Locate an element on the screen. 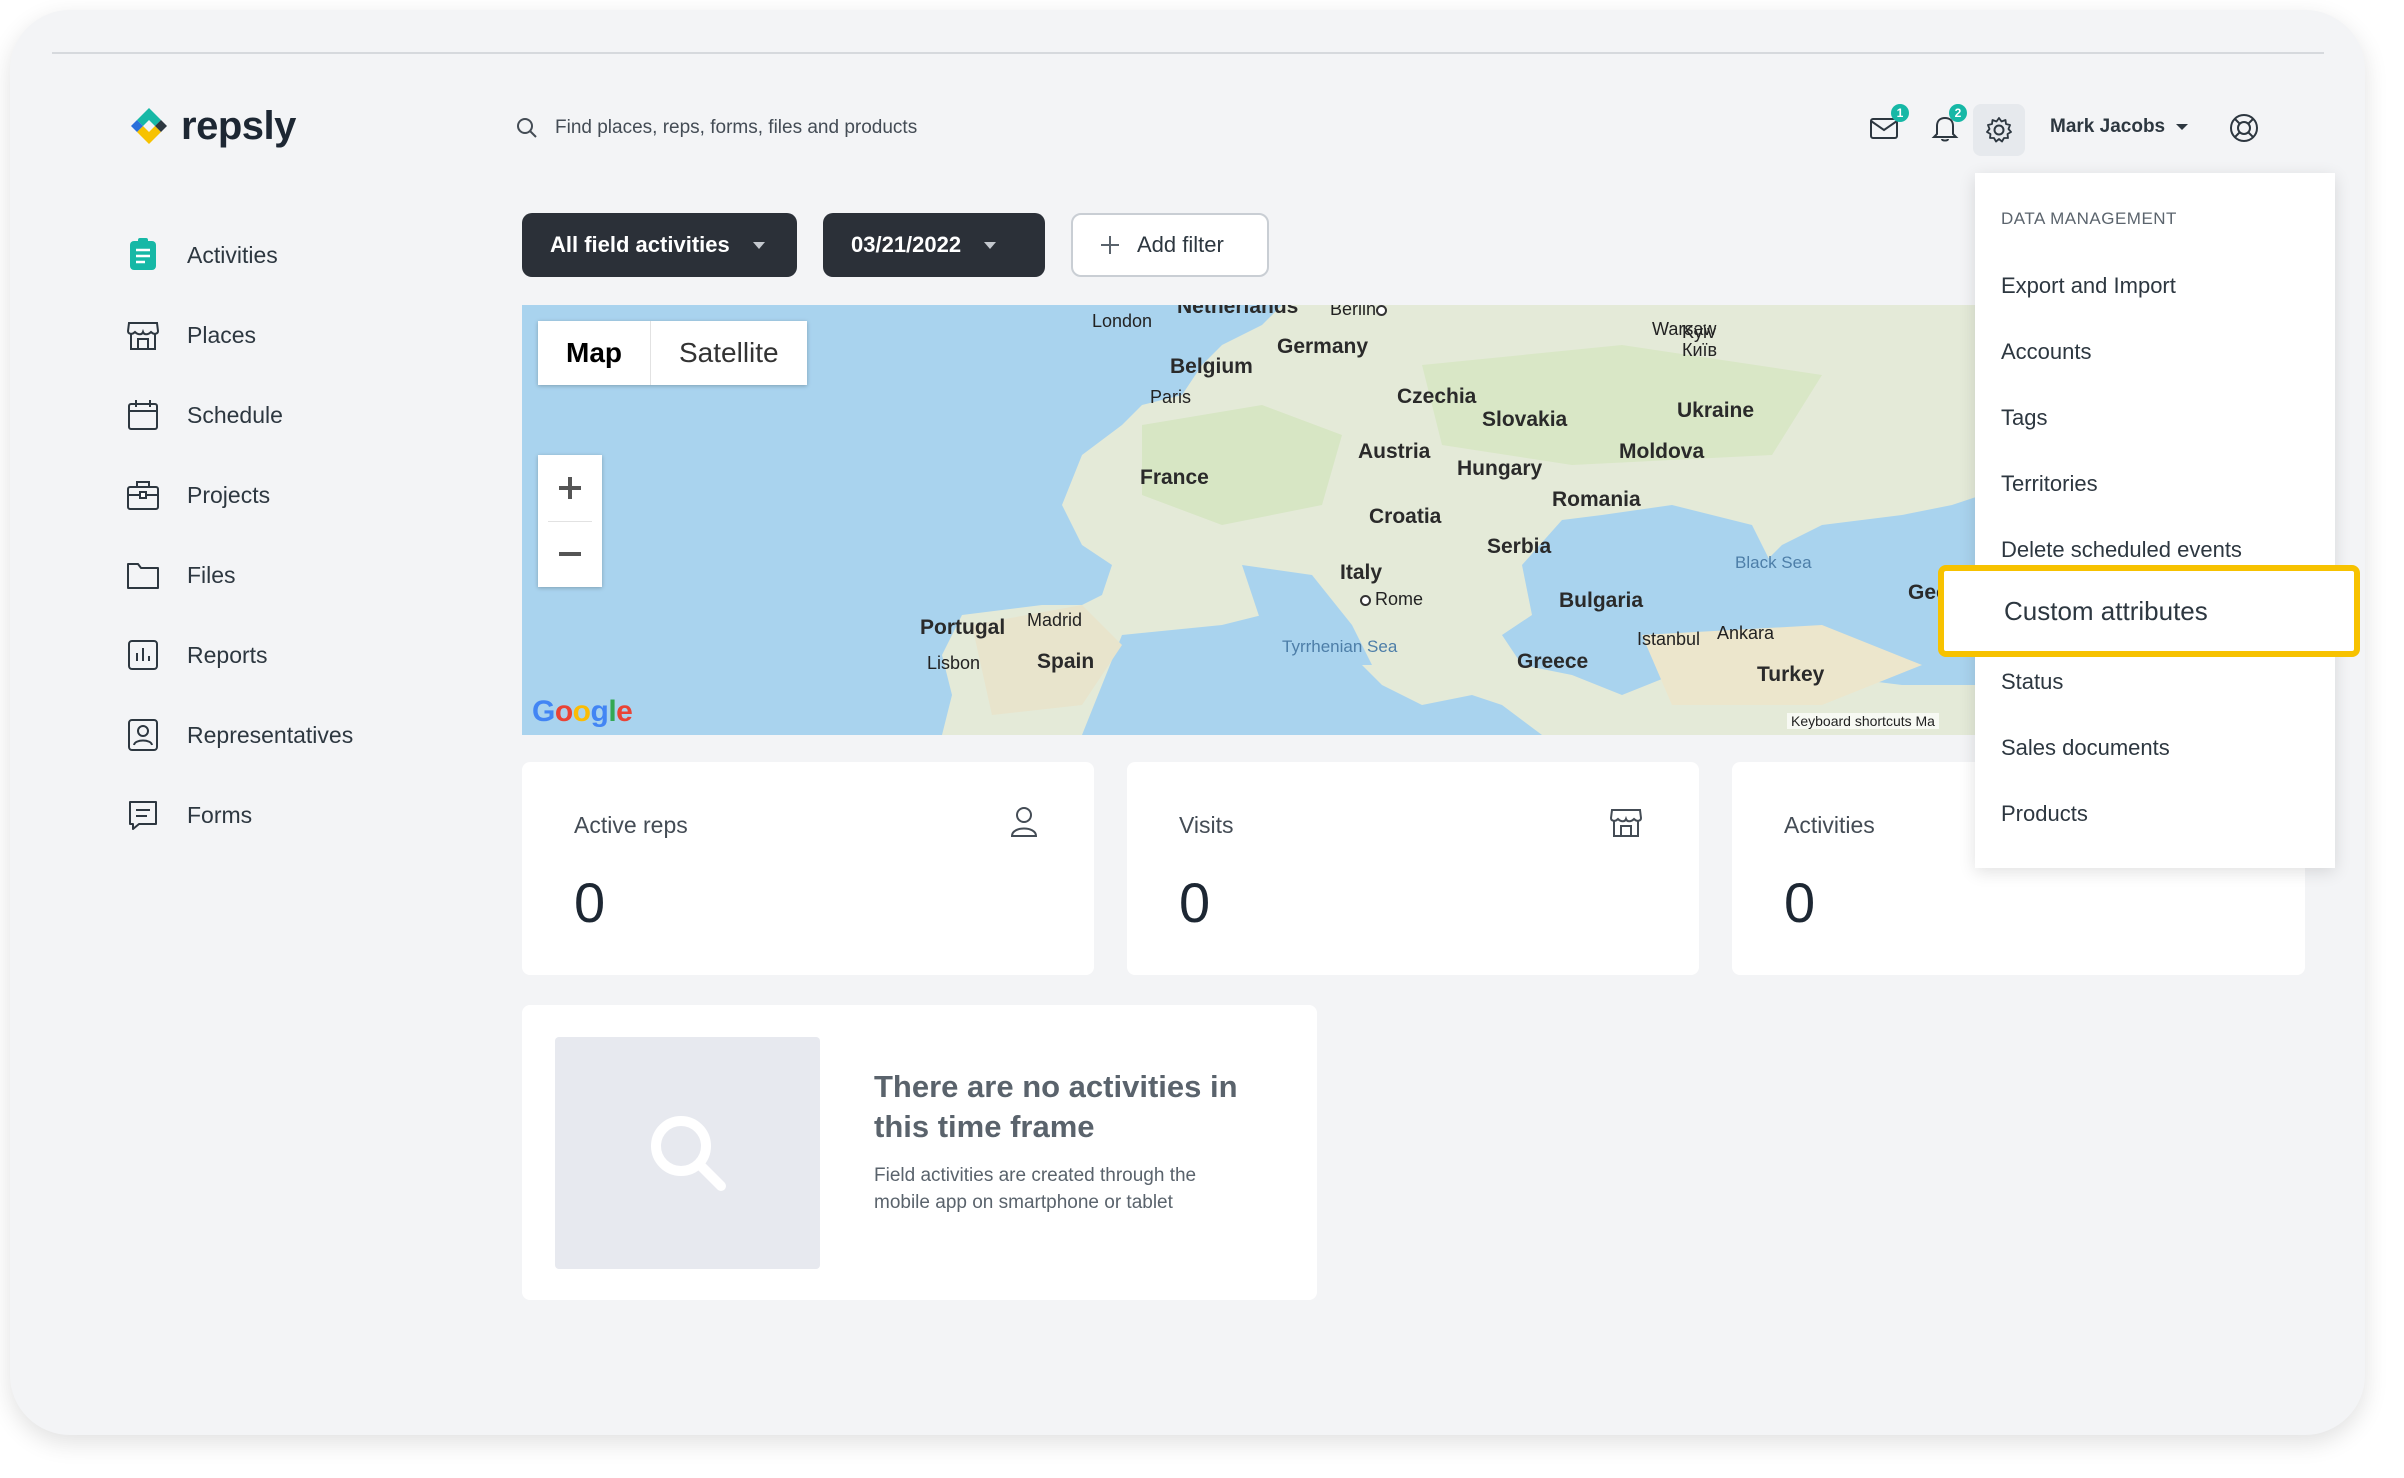 The image size is (2404, 1478). sidebar-item-label: Projects is located at coordinates (229, 494).